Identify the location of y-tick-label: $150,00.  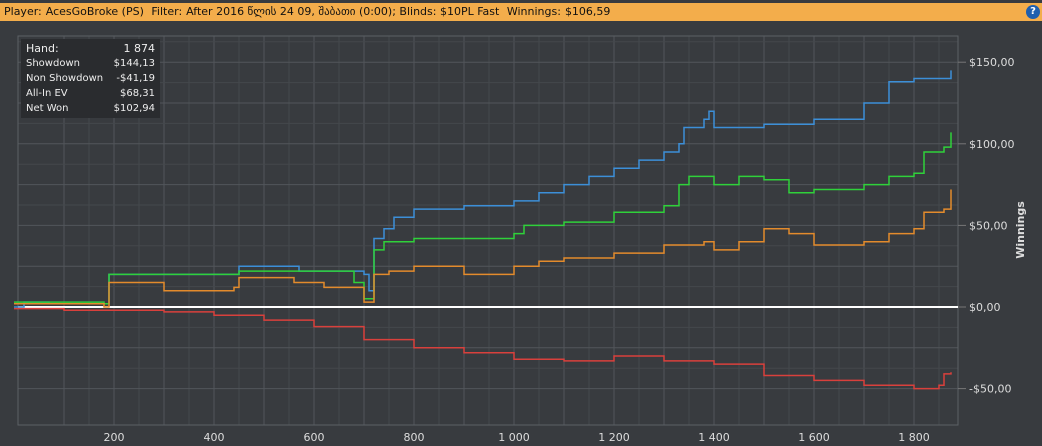
(992, 62).